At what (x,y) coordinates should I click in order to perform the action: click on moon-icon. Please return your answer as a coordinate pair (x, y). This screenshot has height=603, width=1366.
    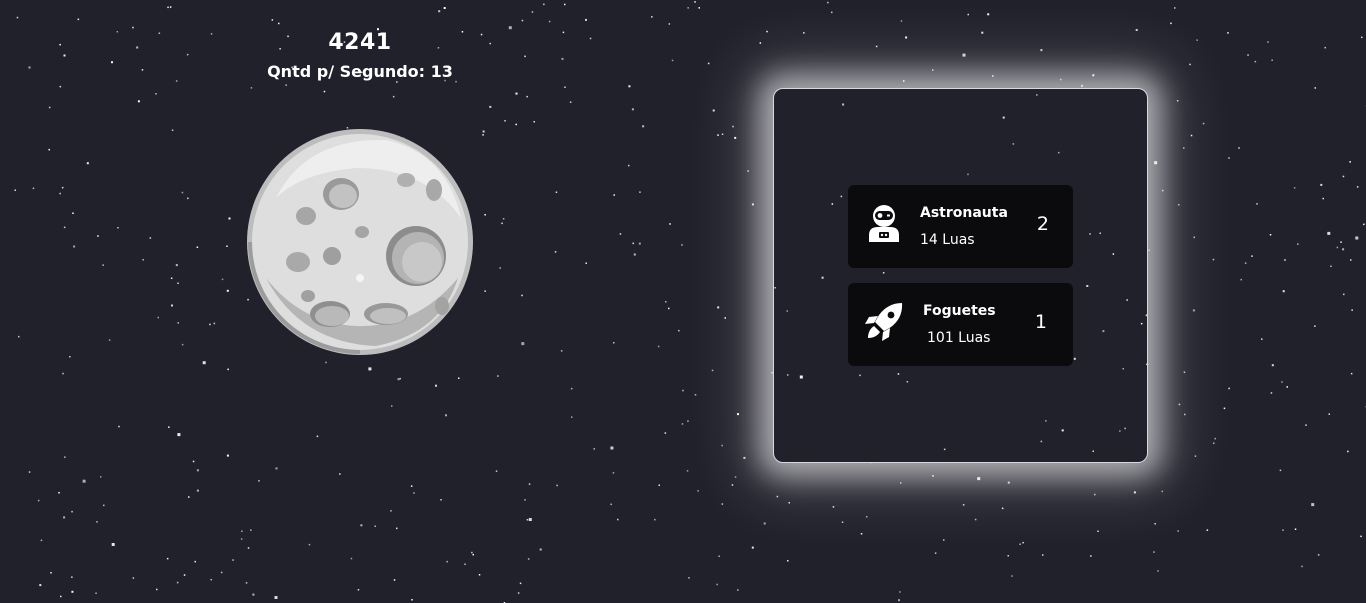
    Looking at the image, I should click on (360, 242).